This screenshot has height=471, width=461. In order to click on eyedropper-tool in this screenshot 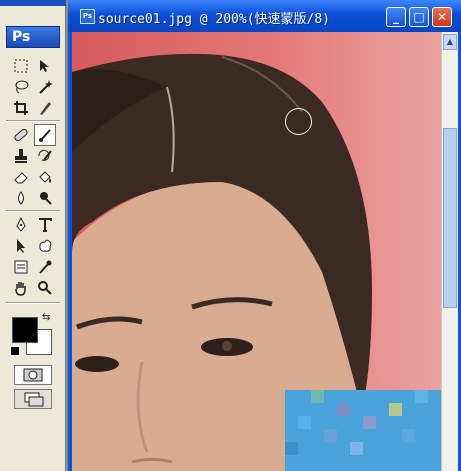, I will do `click(45, 267)`.